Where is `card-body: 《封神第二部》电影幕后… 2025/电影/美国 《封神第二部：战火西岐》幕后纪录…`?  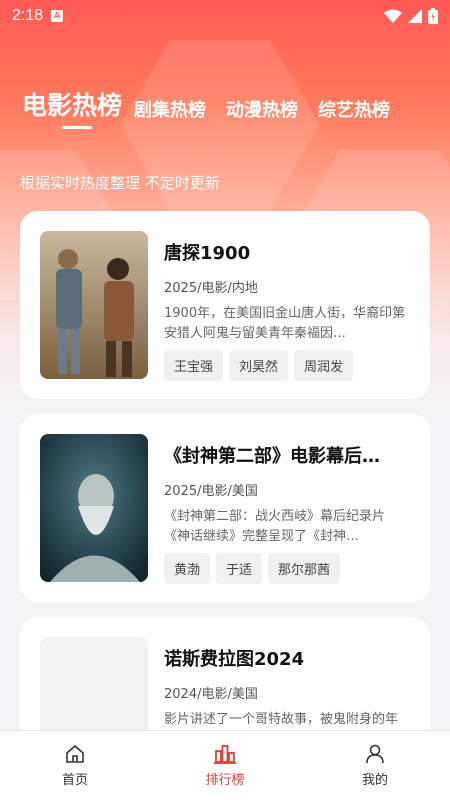
card-body: 《封神第二部》电影幕后… 2025/电影/美国 《封神第二部：战火西岐》幕后纪录… is located at coordinates (287, 513).